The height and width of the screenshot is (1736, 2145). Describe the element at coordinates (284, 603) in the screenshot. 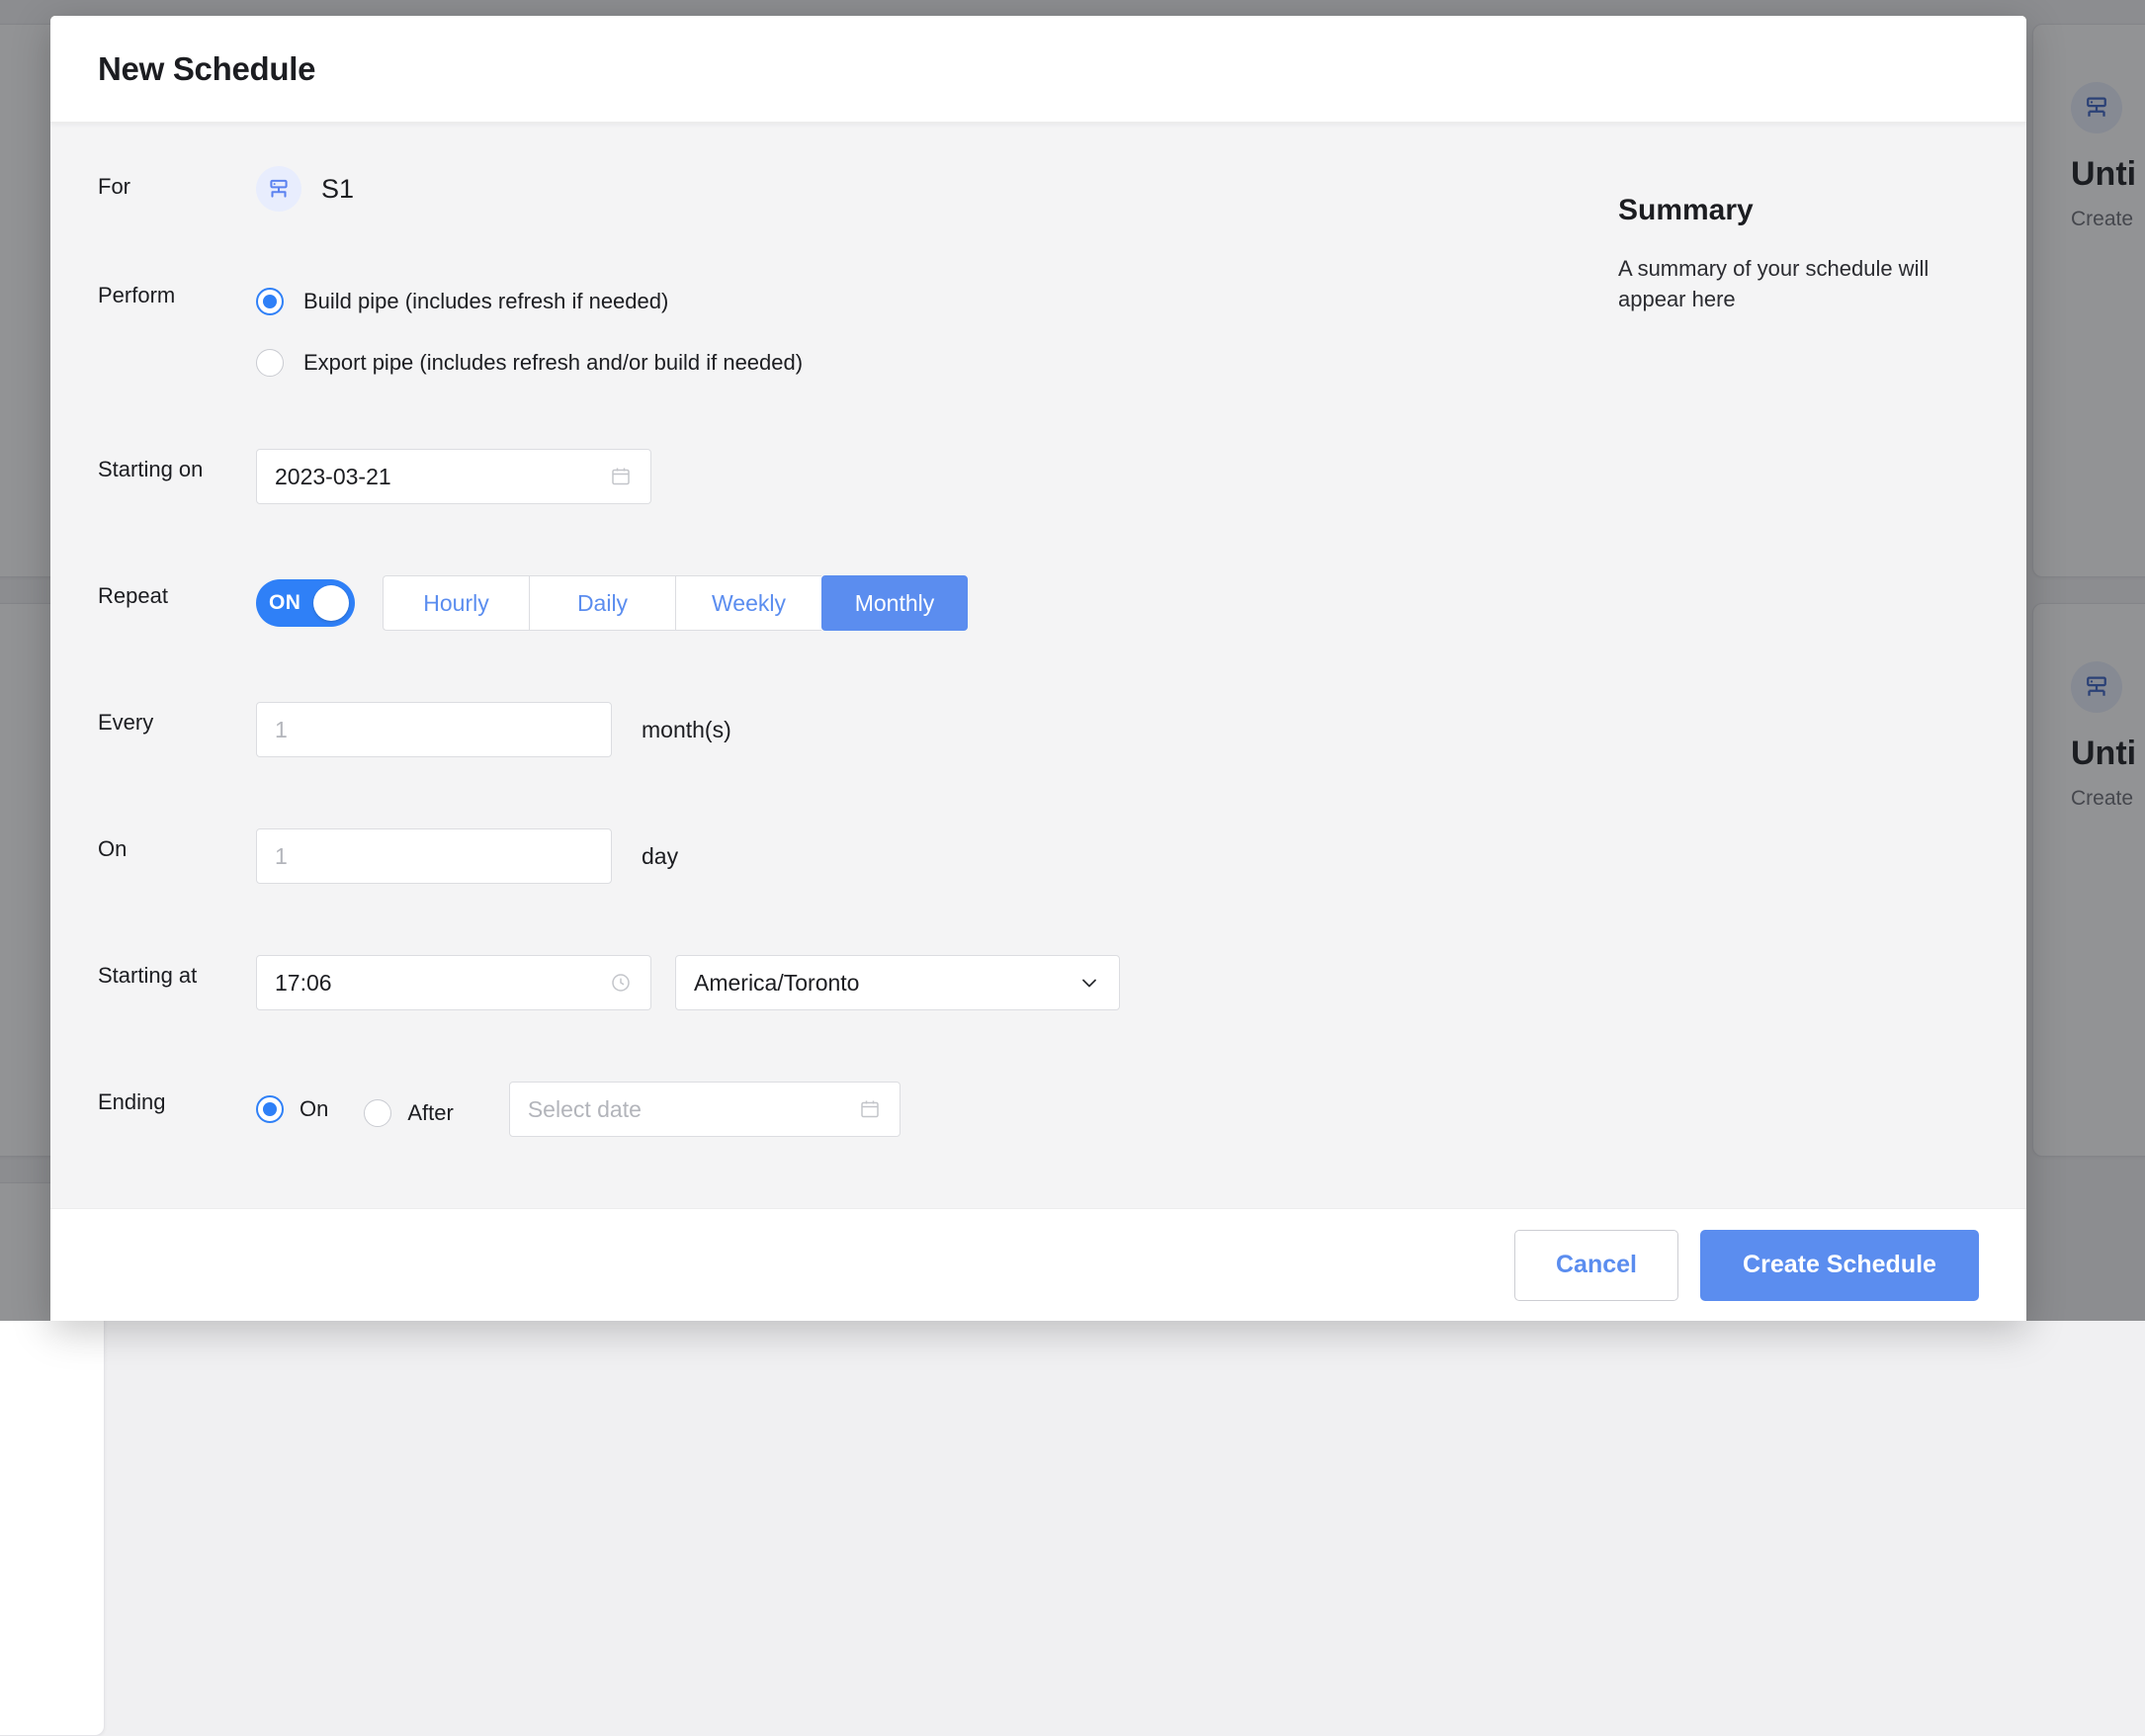

I see `repeat-toggle-label: ON` at that location.